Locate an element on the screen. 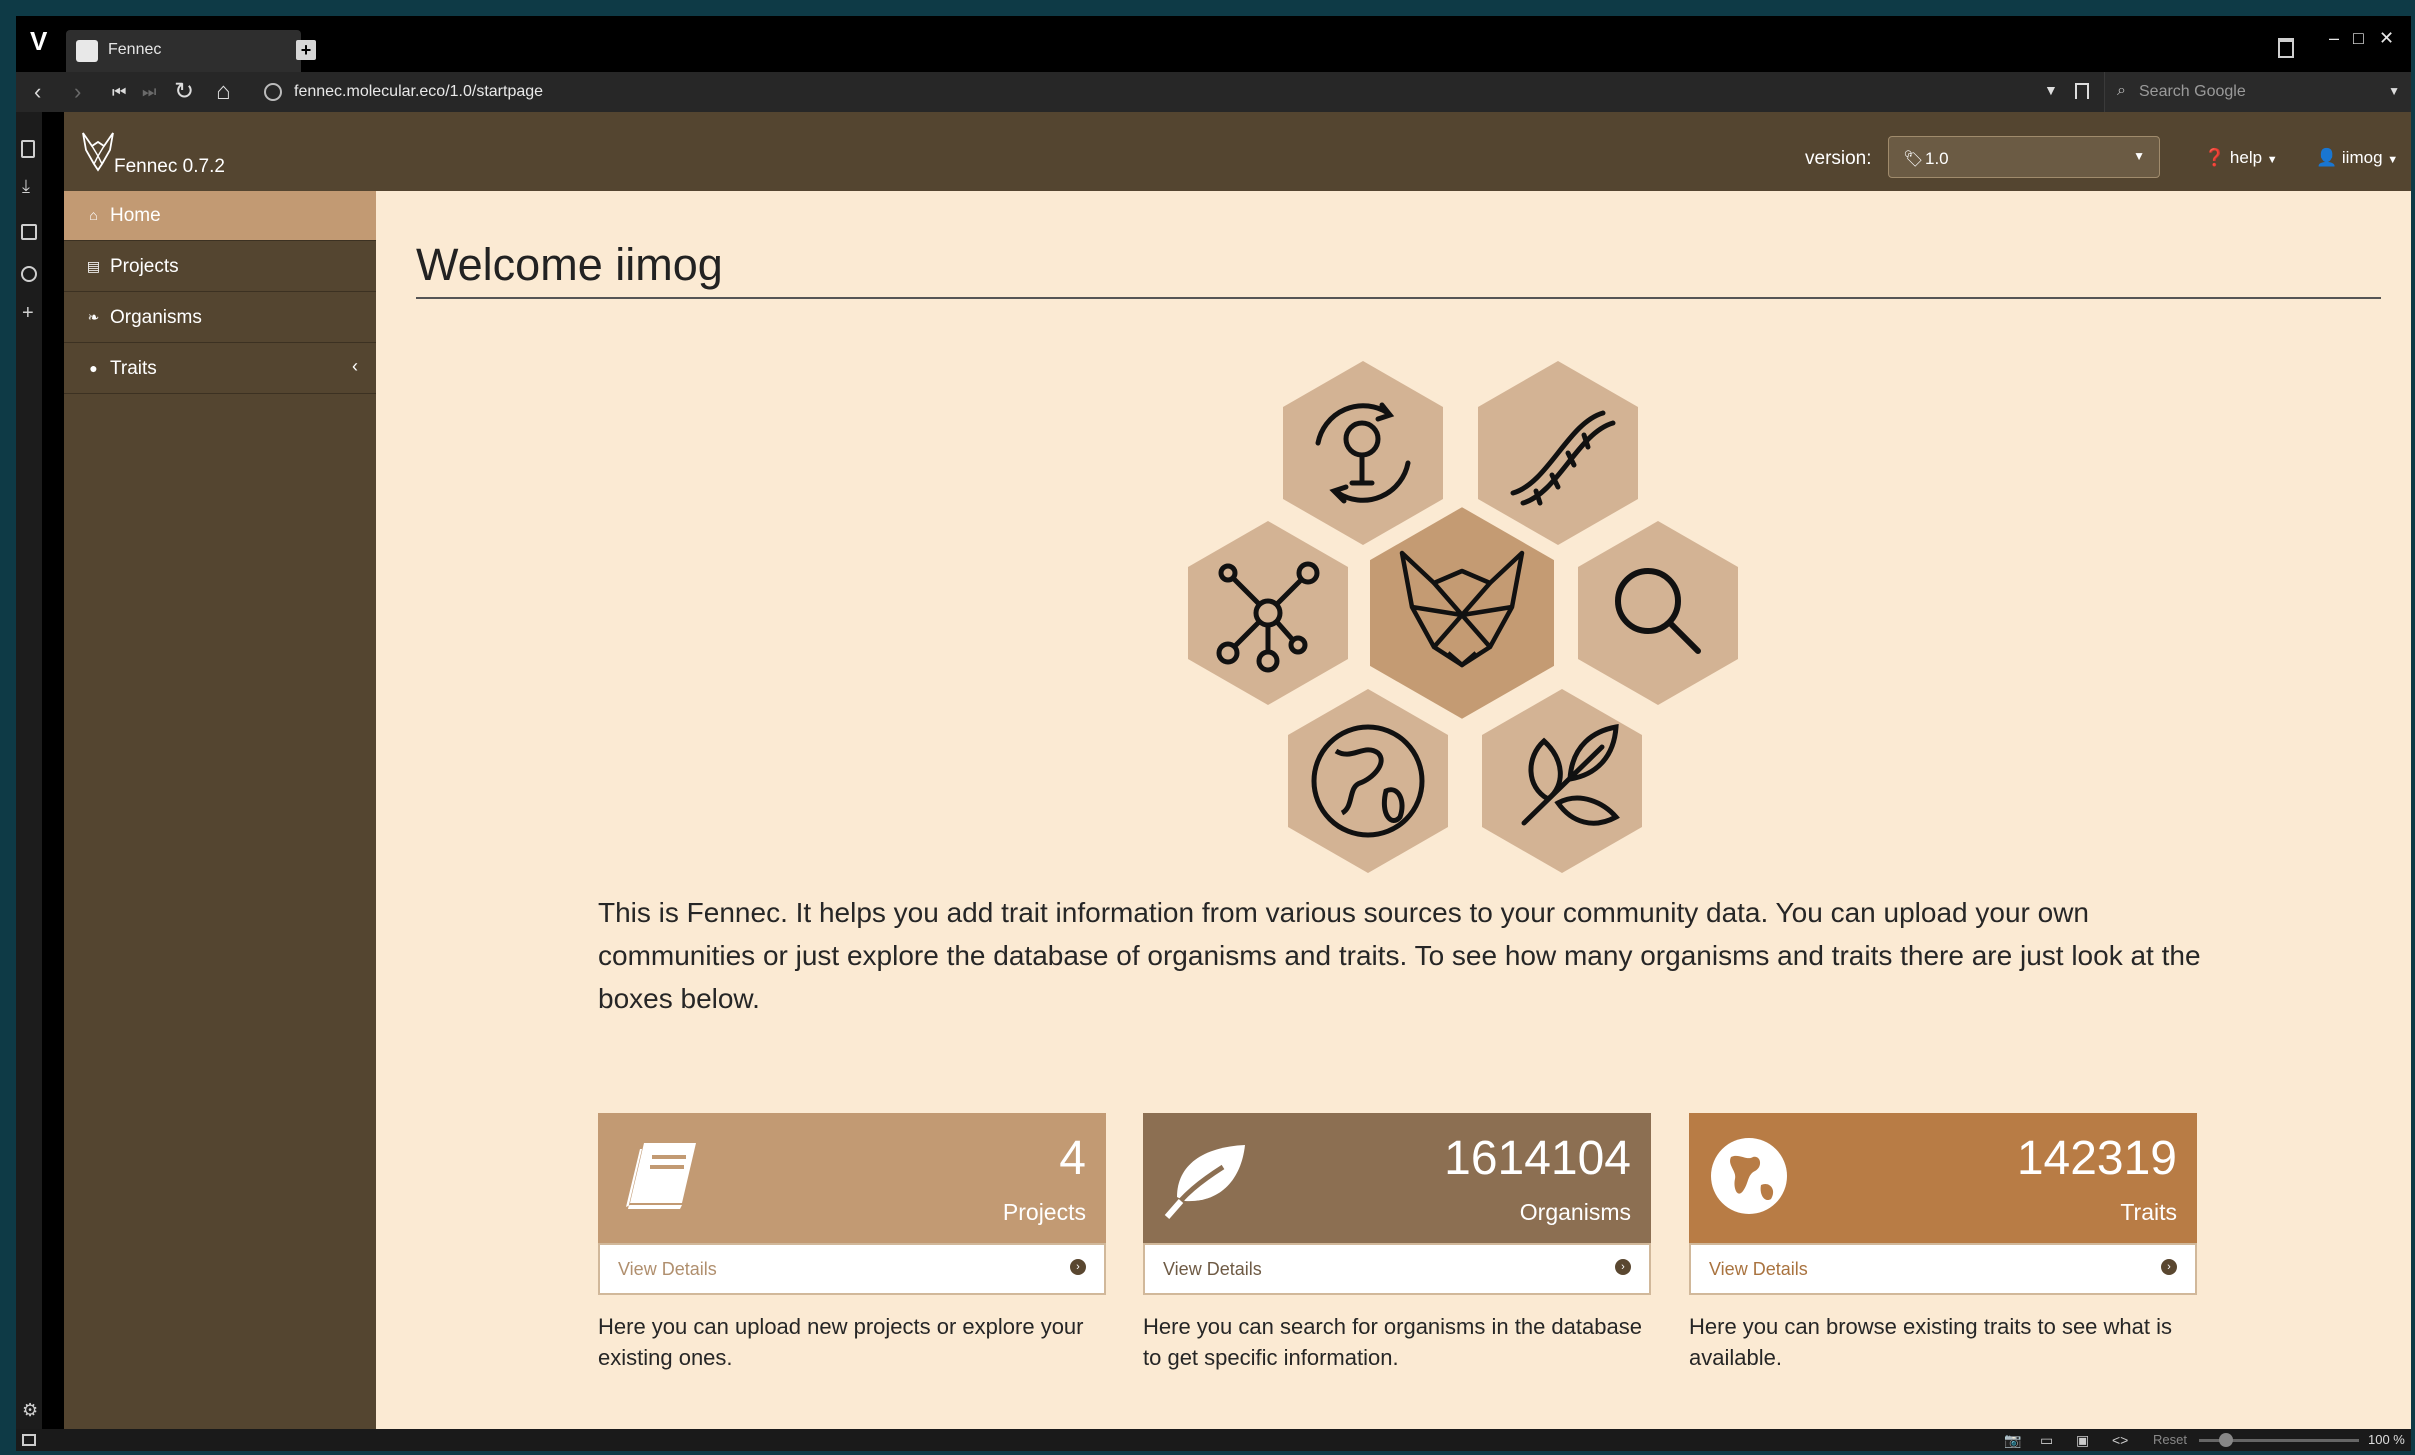  panel-toggle-icon is located at coordinates (29, 1440).